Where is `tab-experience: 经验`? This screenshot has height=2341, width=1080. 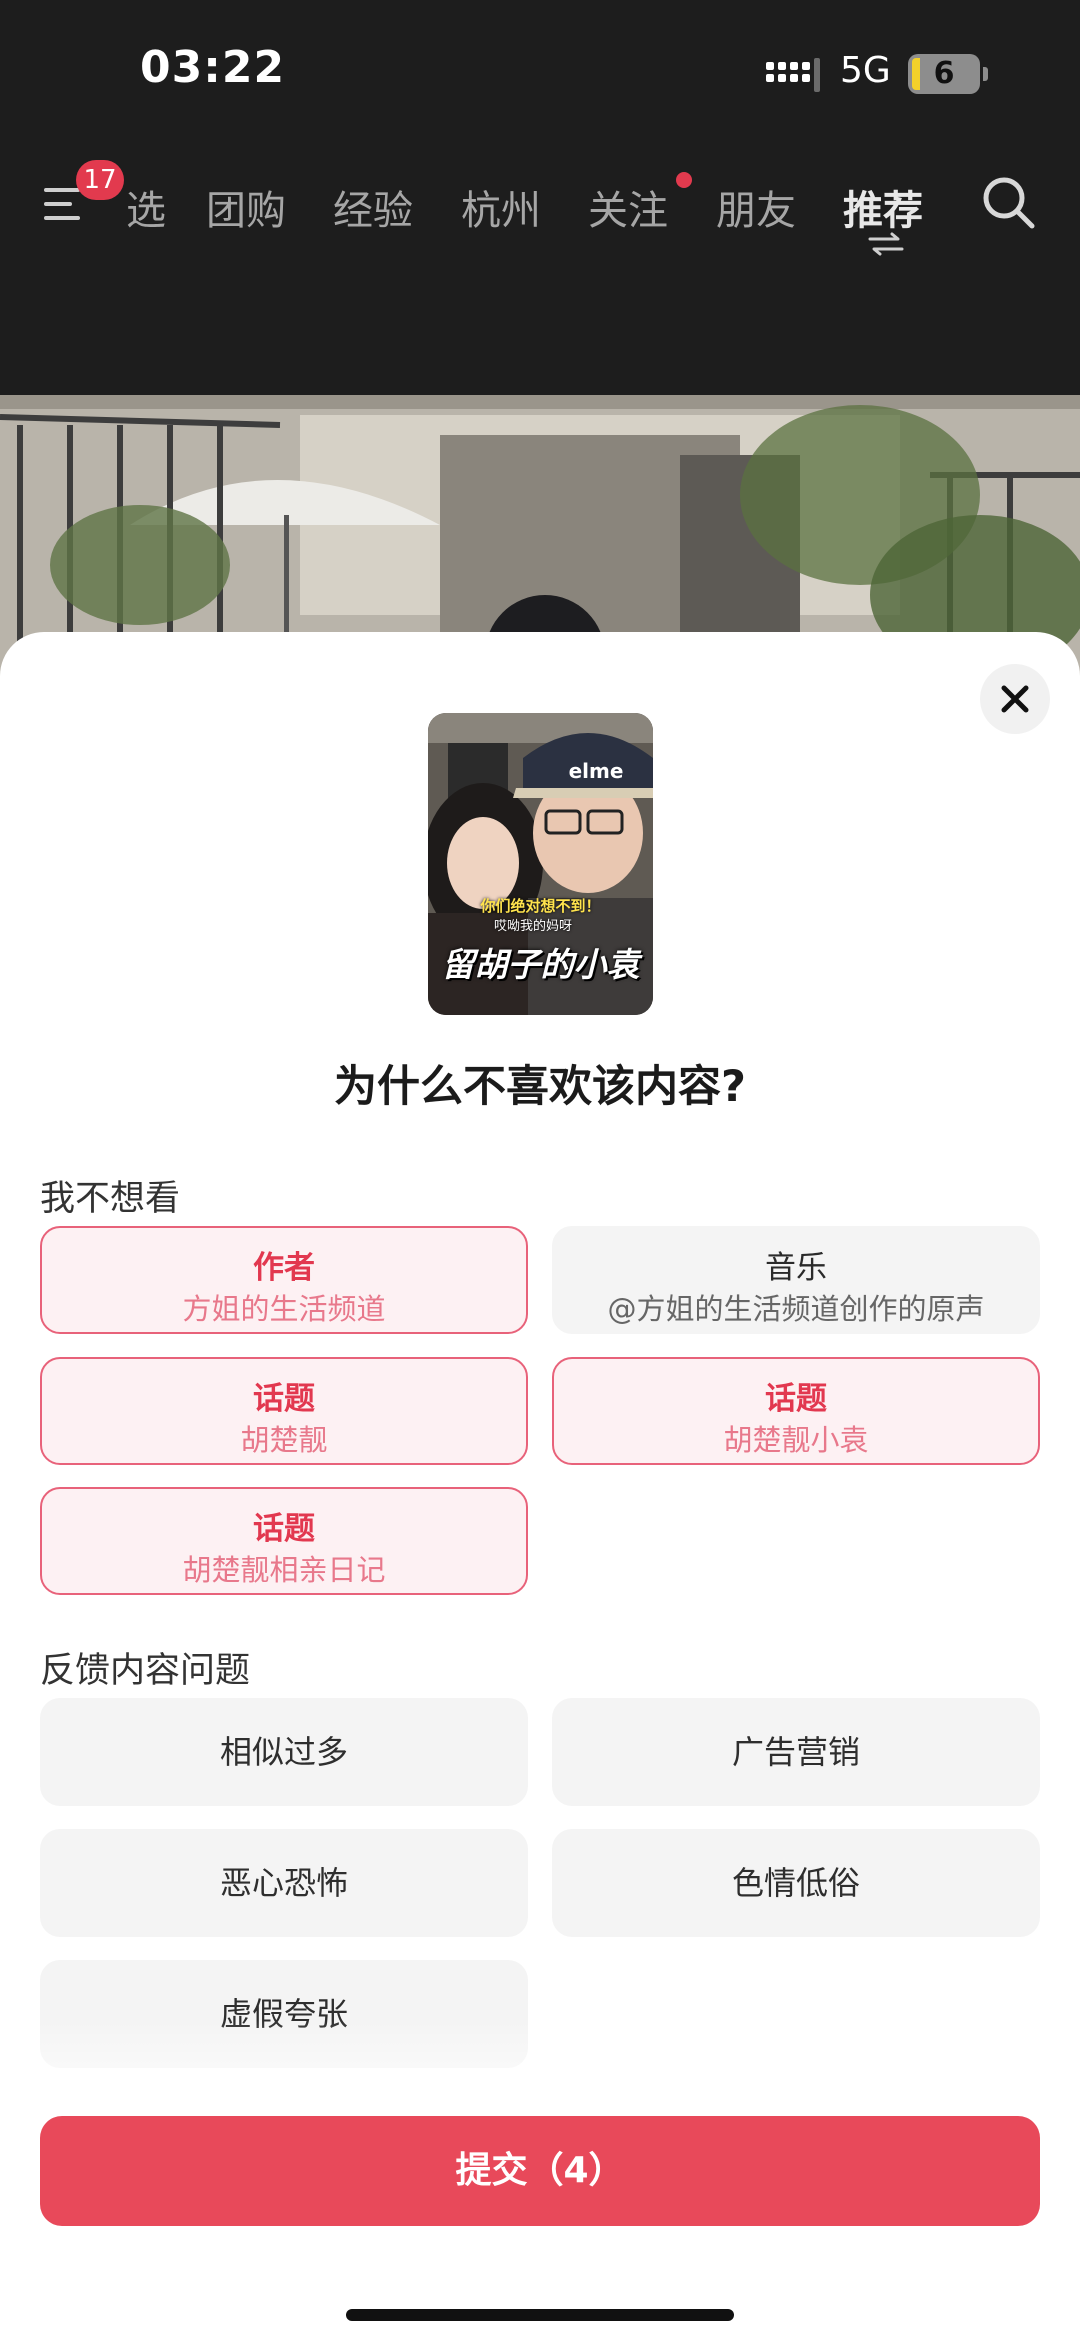
tab-experience: 经验 is located at coordinates (373, 207).